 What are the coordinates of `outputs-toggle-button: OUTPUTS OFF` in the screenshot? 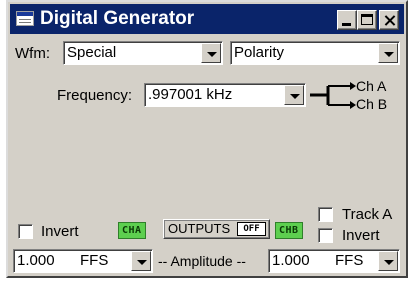 It's located at (216, 229).